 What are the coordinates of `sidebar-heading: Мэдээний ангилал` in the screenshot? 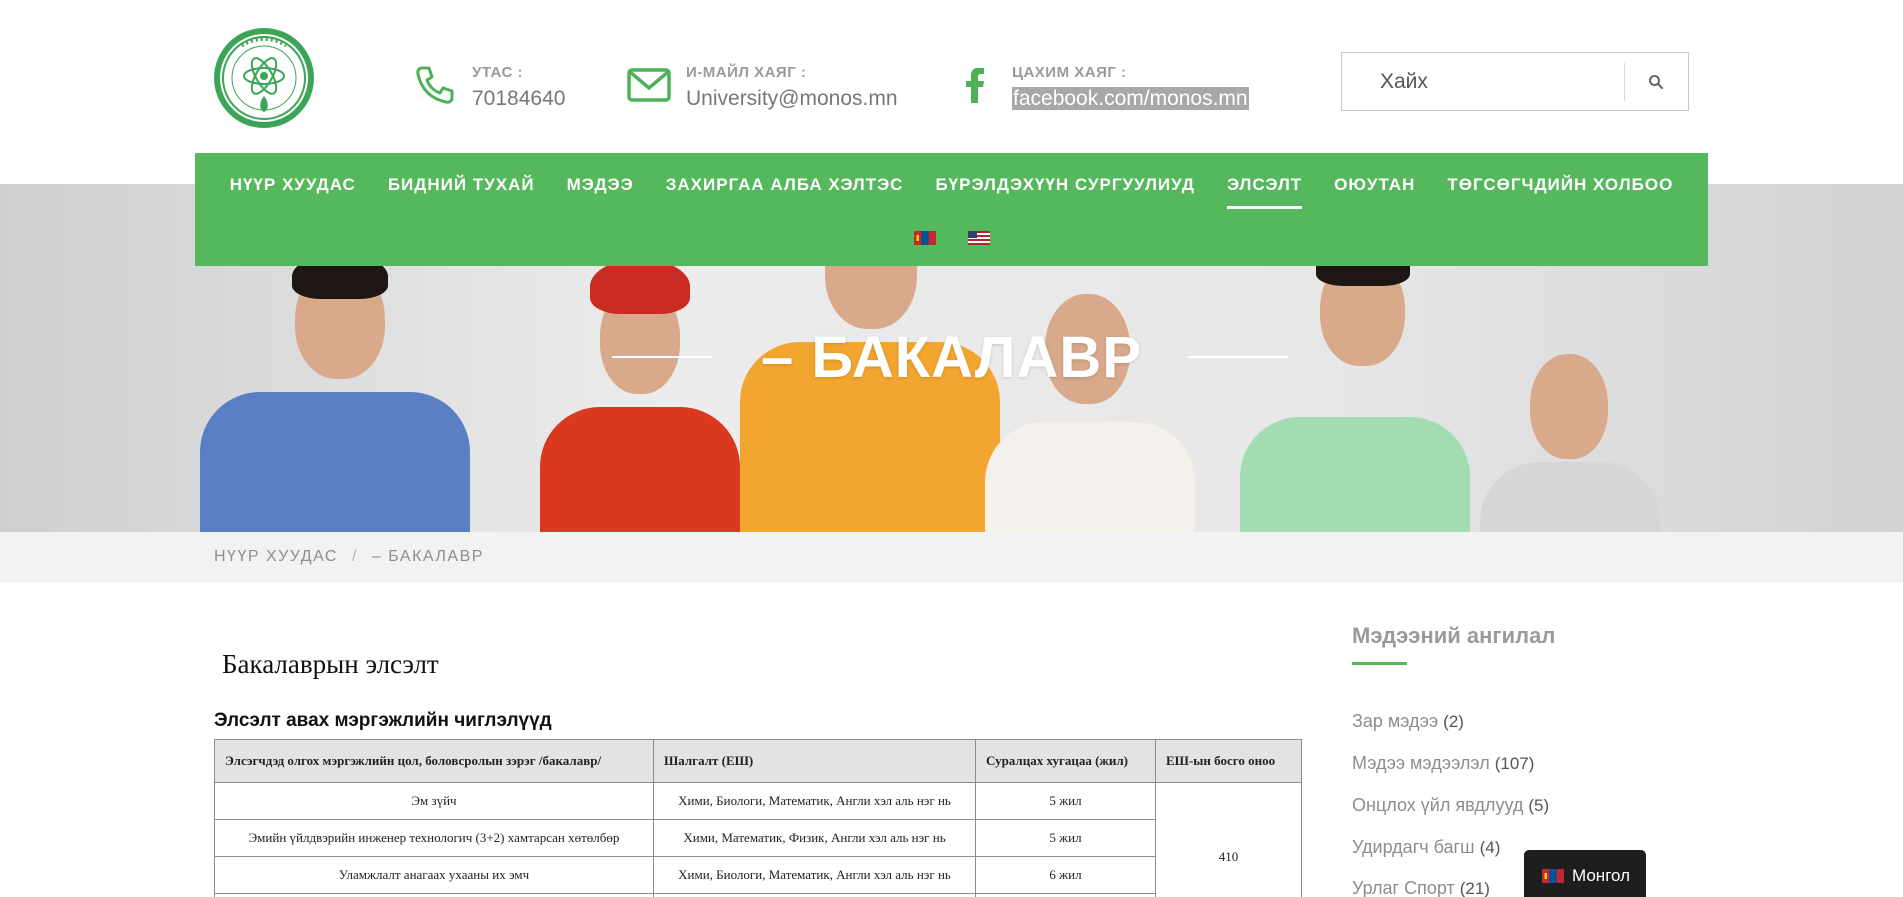 It's located at (1454, 635).